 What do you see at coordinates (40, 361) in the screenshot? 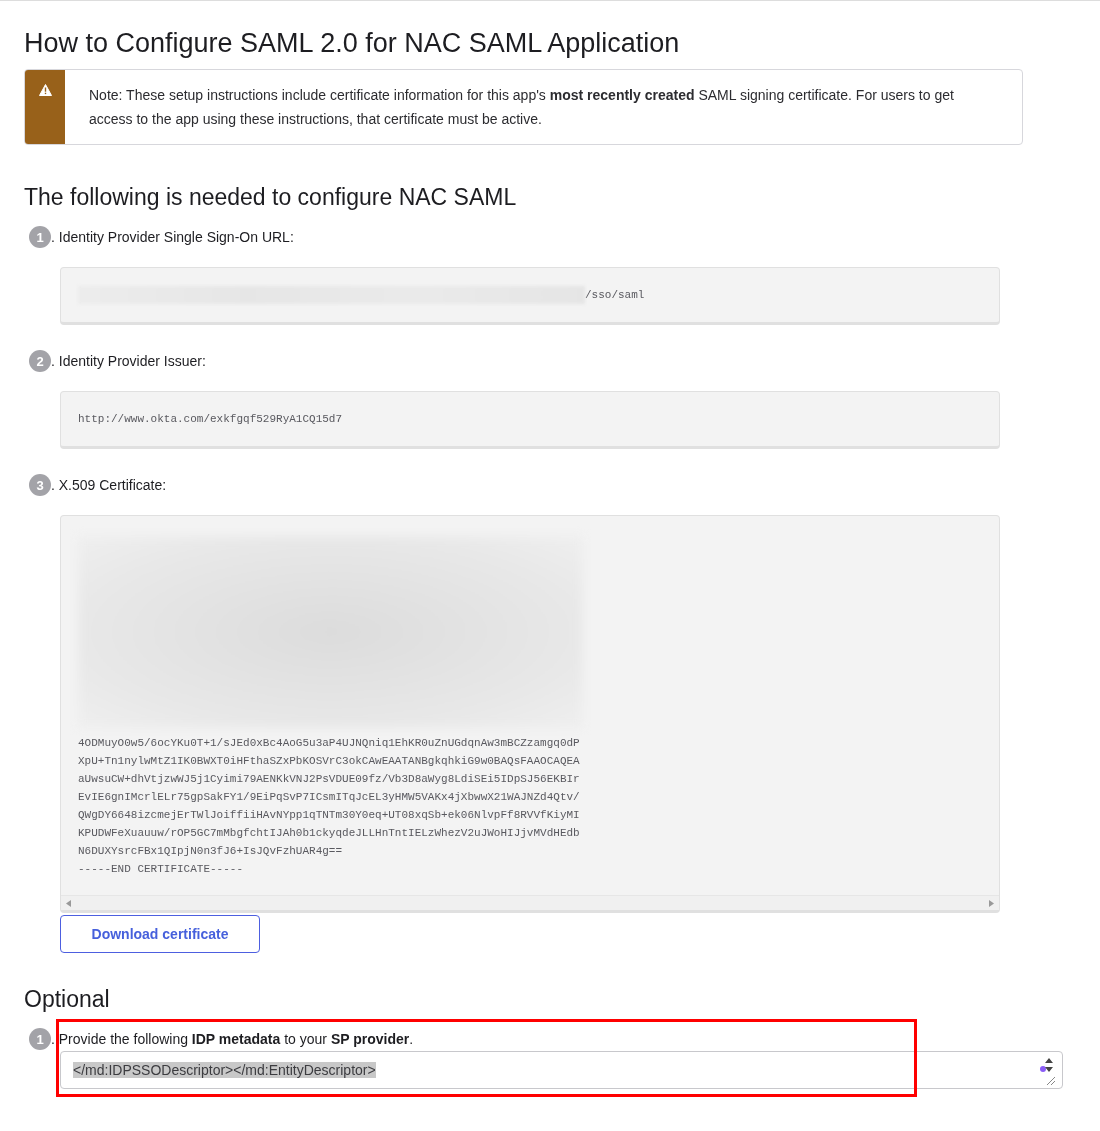
I see `step-number: 2` at bounding box center [40, 361].